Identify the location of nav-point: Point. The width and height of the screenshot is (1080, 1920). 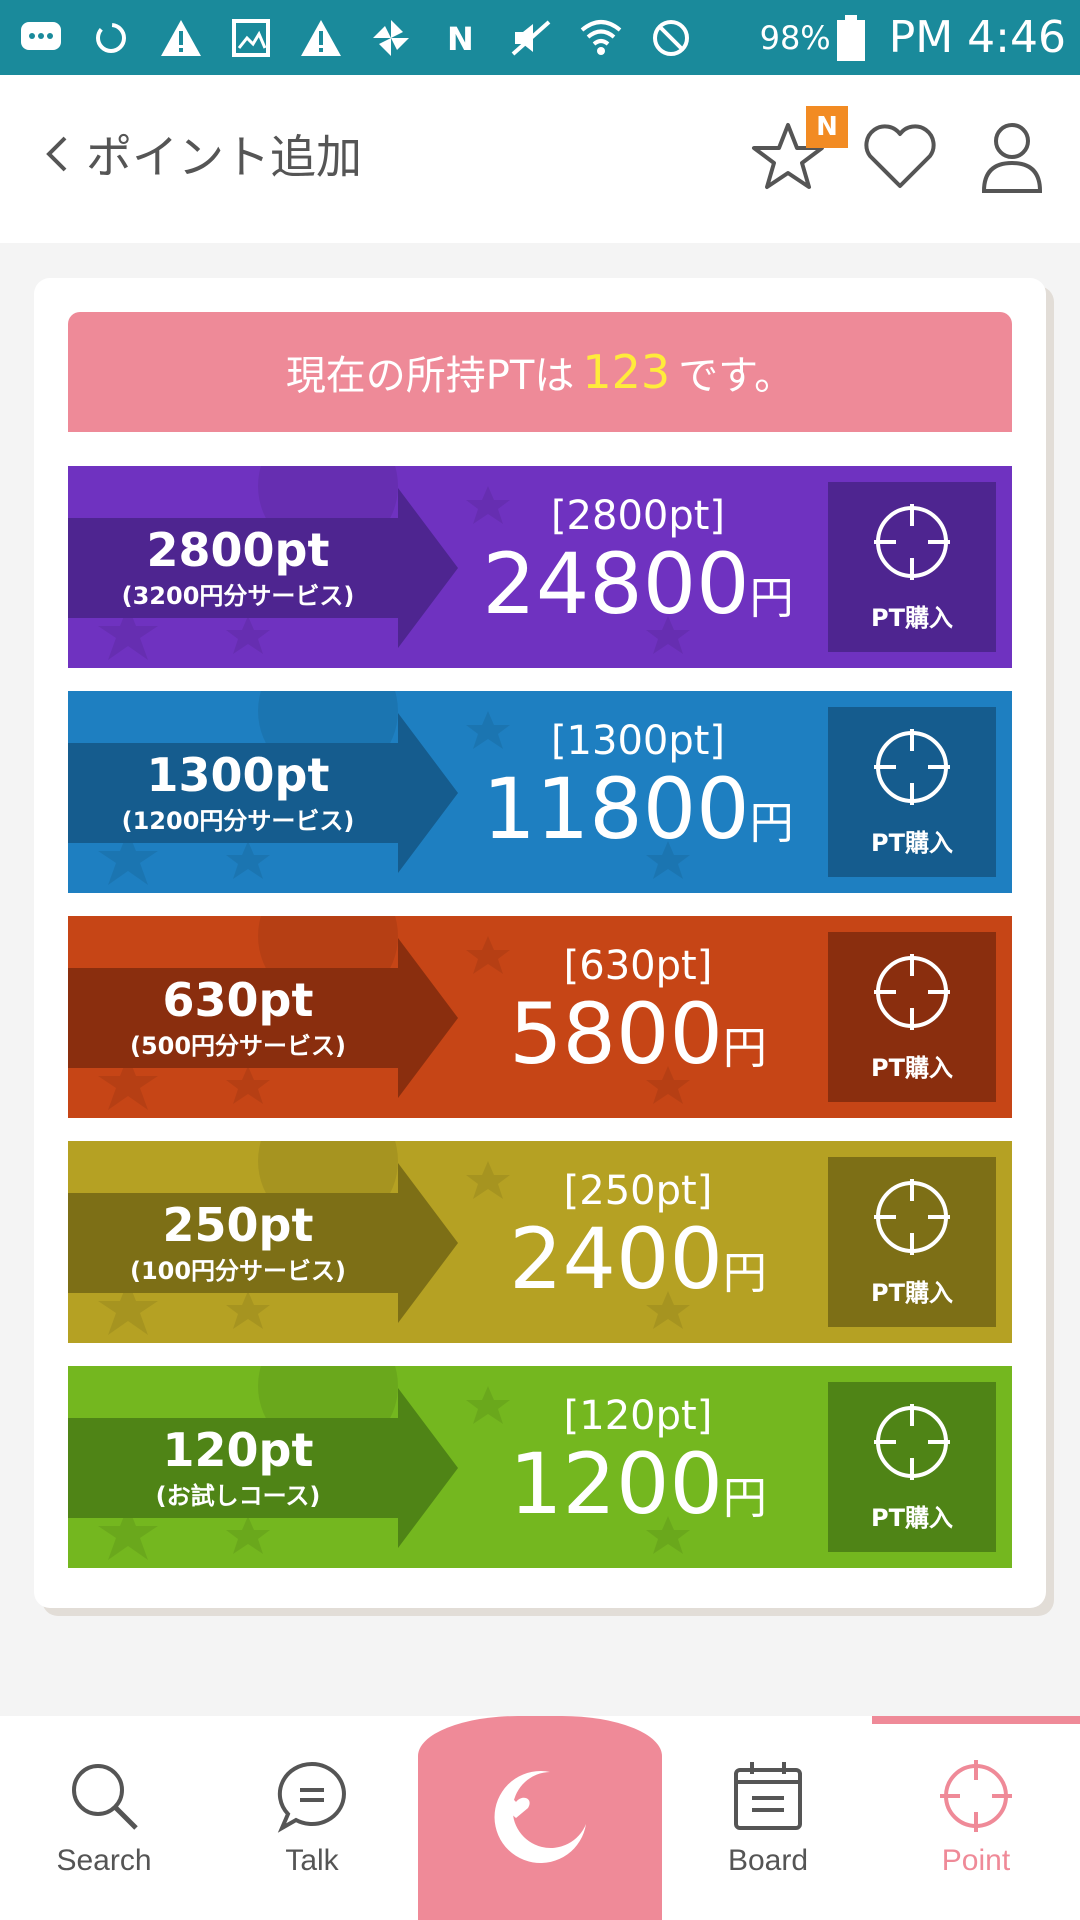
(976, 1818).